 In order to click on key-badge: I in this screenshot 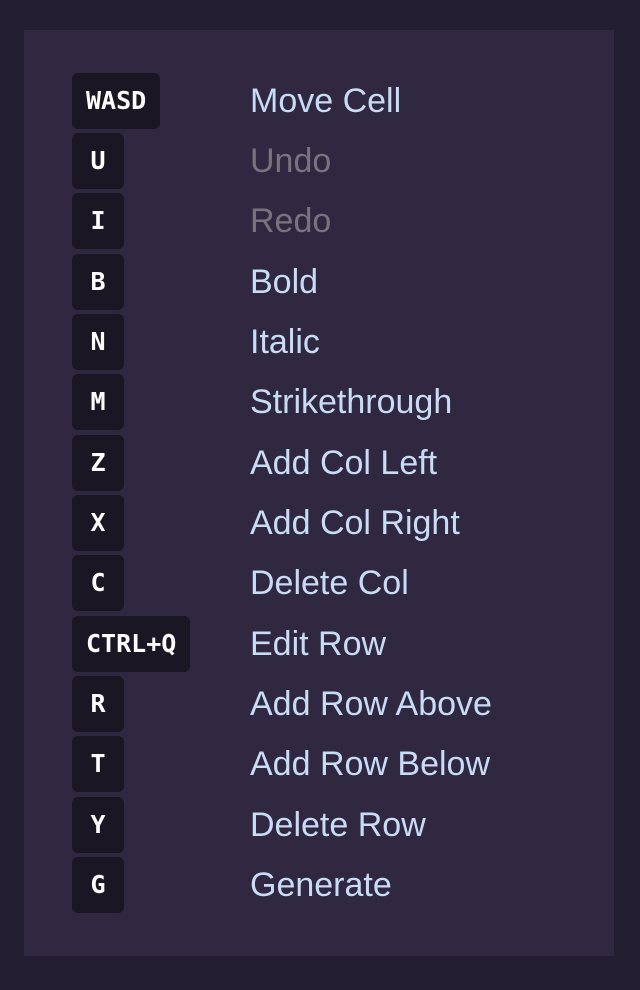, I will do `click(98, 221)`.